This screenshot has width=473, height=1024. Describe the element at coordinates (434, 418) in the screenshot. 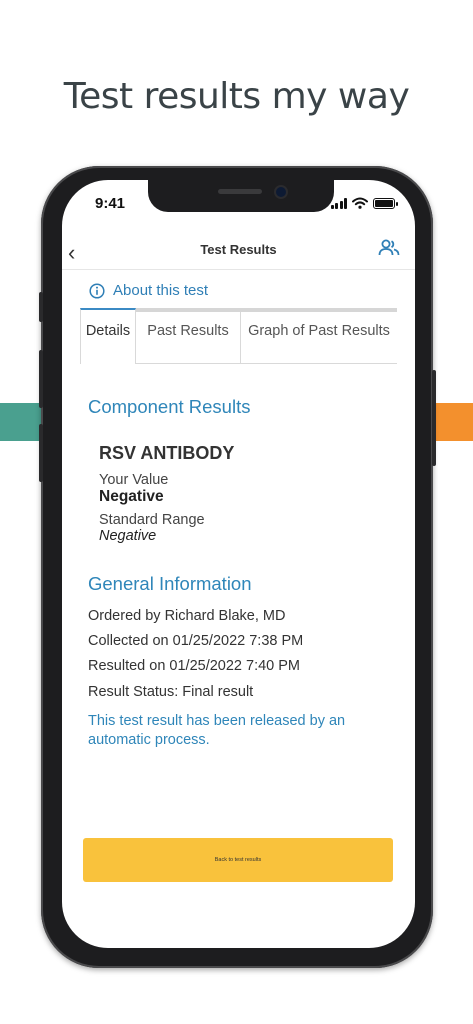

I see `phone-power-button` at that location.